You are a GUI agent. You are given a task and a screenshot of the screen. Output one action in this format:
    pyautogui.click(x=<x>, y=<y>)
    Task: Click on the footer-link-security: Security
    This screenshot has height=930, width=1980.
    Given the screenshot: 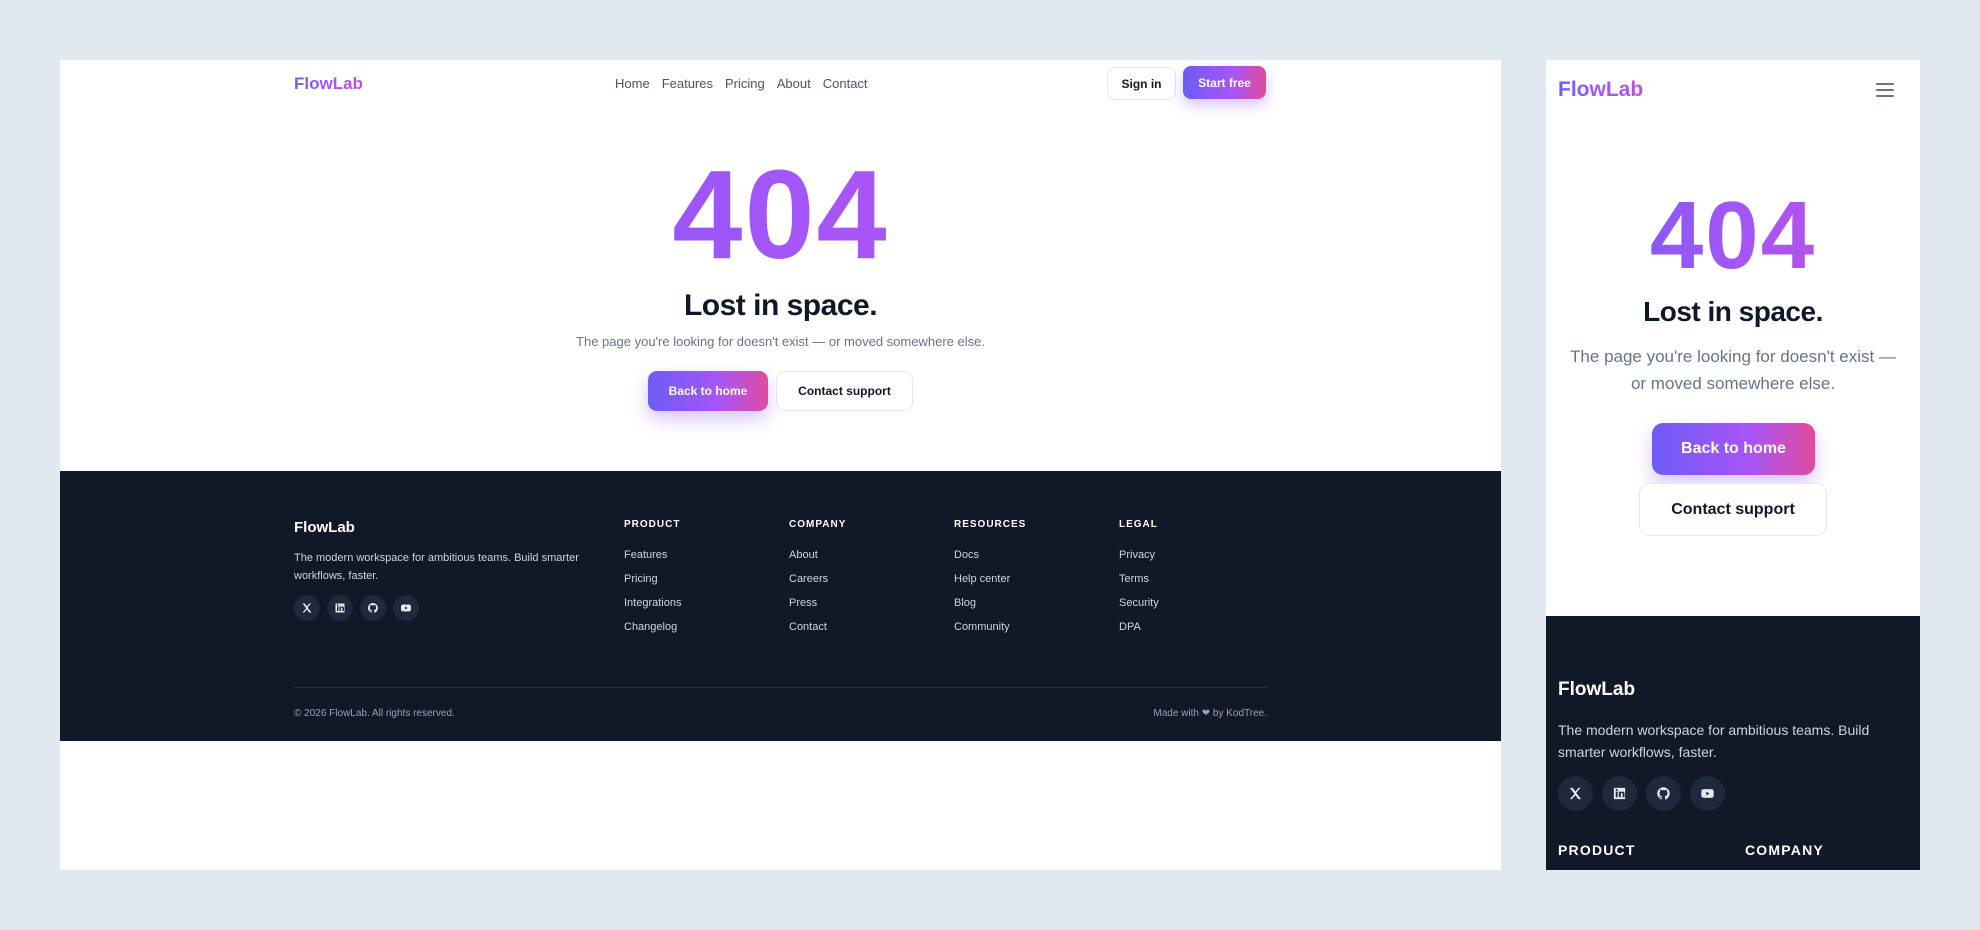 What is the action you would take?
    pyautogui.click(x=1139, y=603)
    